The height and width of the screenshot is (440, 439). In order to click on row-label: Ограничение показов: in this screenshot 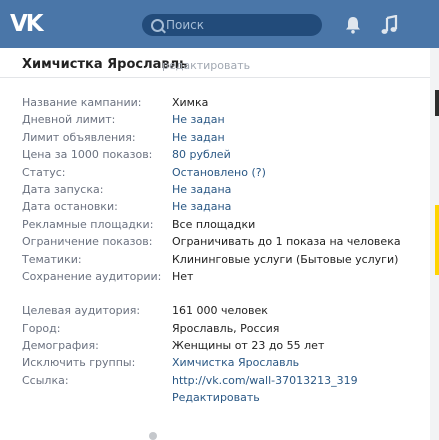, I will do `click(87, 242)`.